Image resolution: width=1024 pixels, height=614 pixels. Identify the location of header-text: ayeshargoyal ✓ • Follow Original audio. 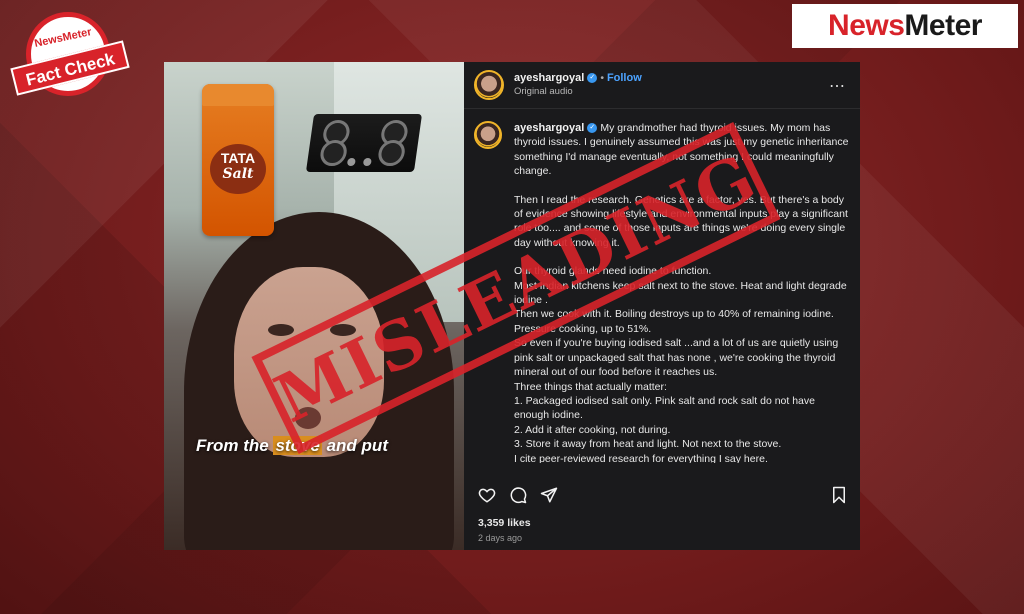
(578, 85).